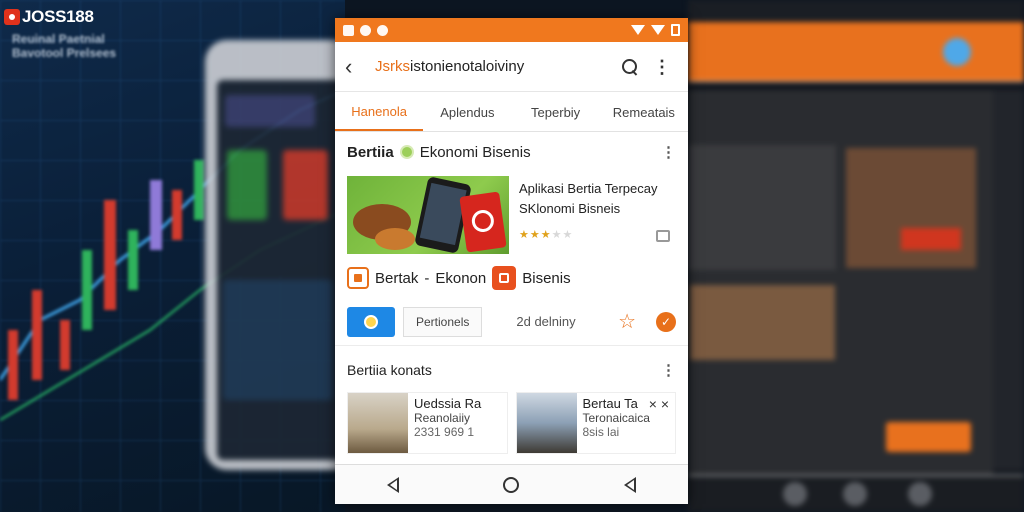  I want to click on business-icon, so click(504, 278).